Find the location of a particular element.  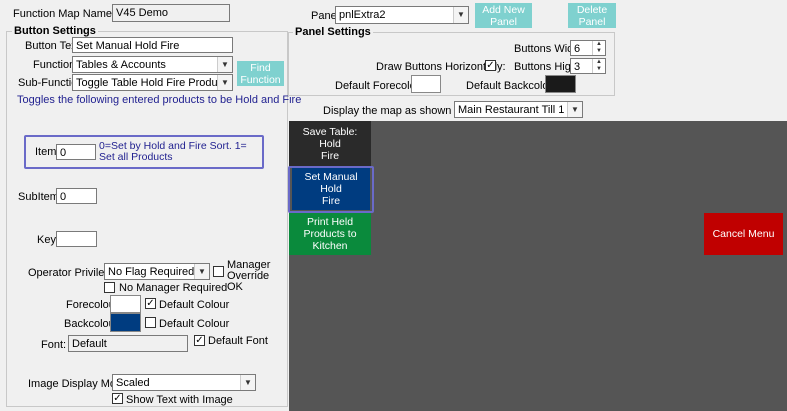

map-button-save-table-hold-fire: Save Table: Hold Fire is located at coordinates (330, 143).